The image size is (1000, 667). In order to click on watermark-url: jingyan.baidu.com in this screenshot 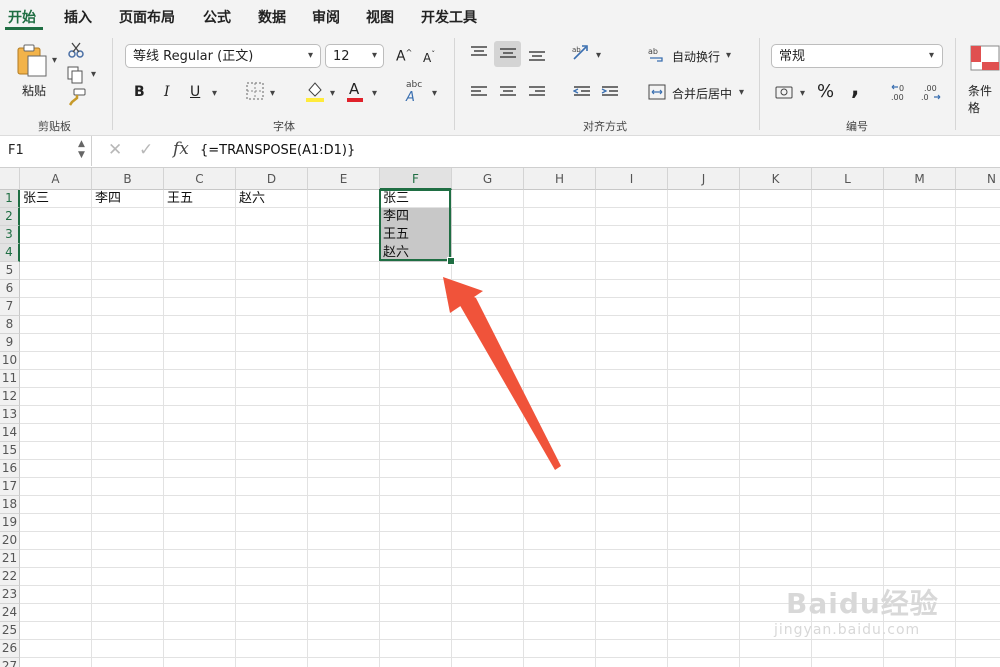, I will do `click(847, 630)`.